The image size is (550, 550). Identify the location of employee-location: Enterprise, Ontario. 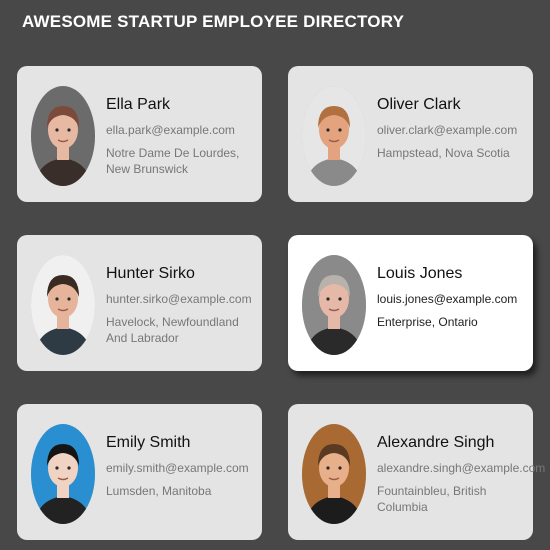
(427, 322).